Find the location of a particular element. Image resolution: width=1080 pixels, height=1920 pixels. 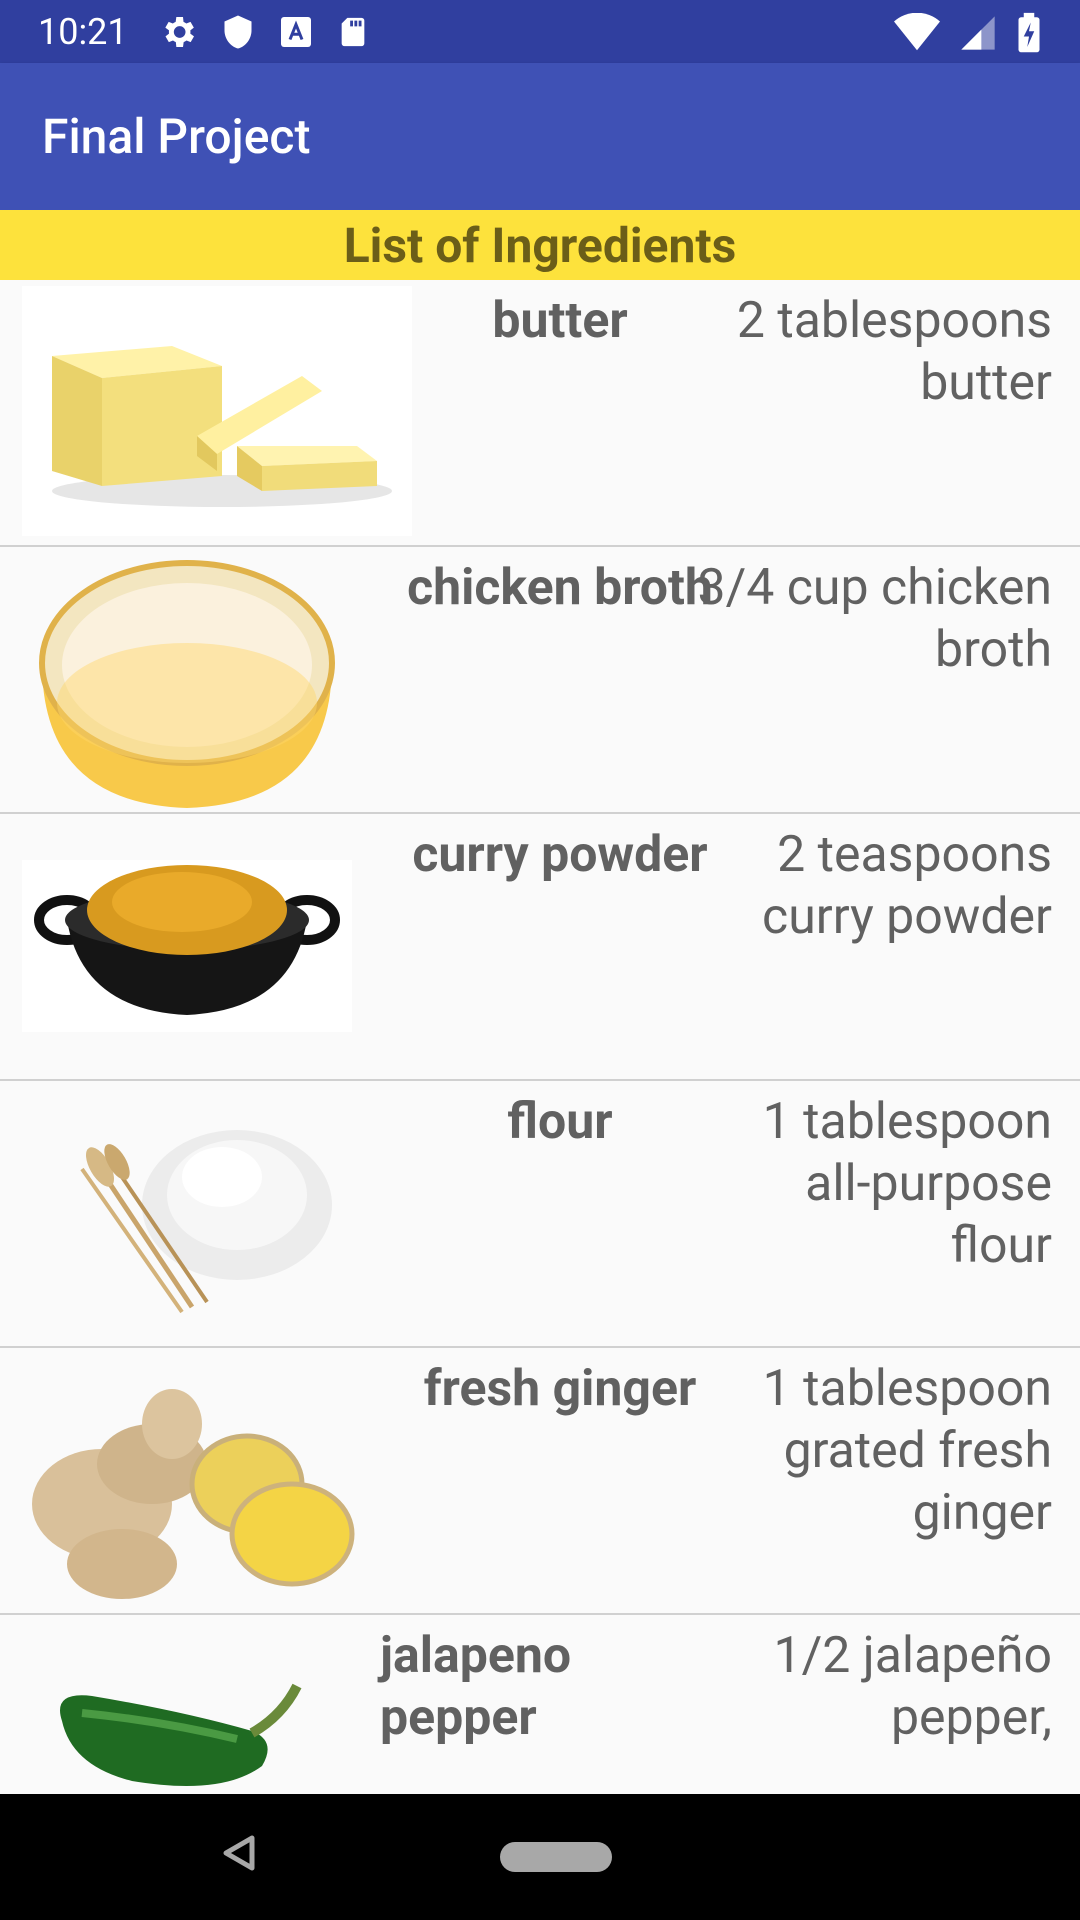

ingredient-quantity: 1 tablespoon grated fresh ginger is located at coordinates (907, 1451).